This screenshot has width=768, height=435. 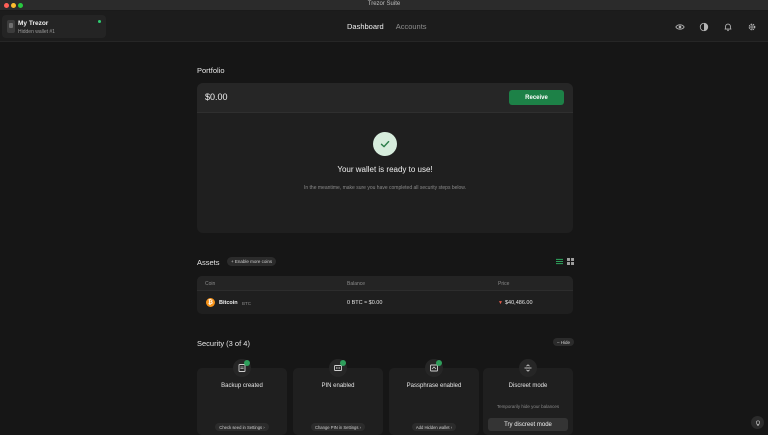 What do you see at coordinates (228, 303) in the screenshot?
I see `coin-name: Bitcoin` at bounding box center [228, 303].